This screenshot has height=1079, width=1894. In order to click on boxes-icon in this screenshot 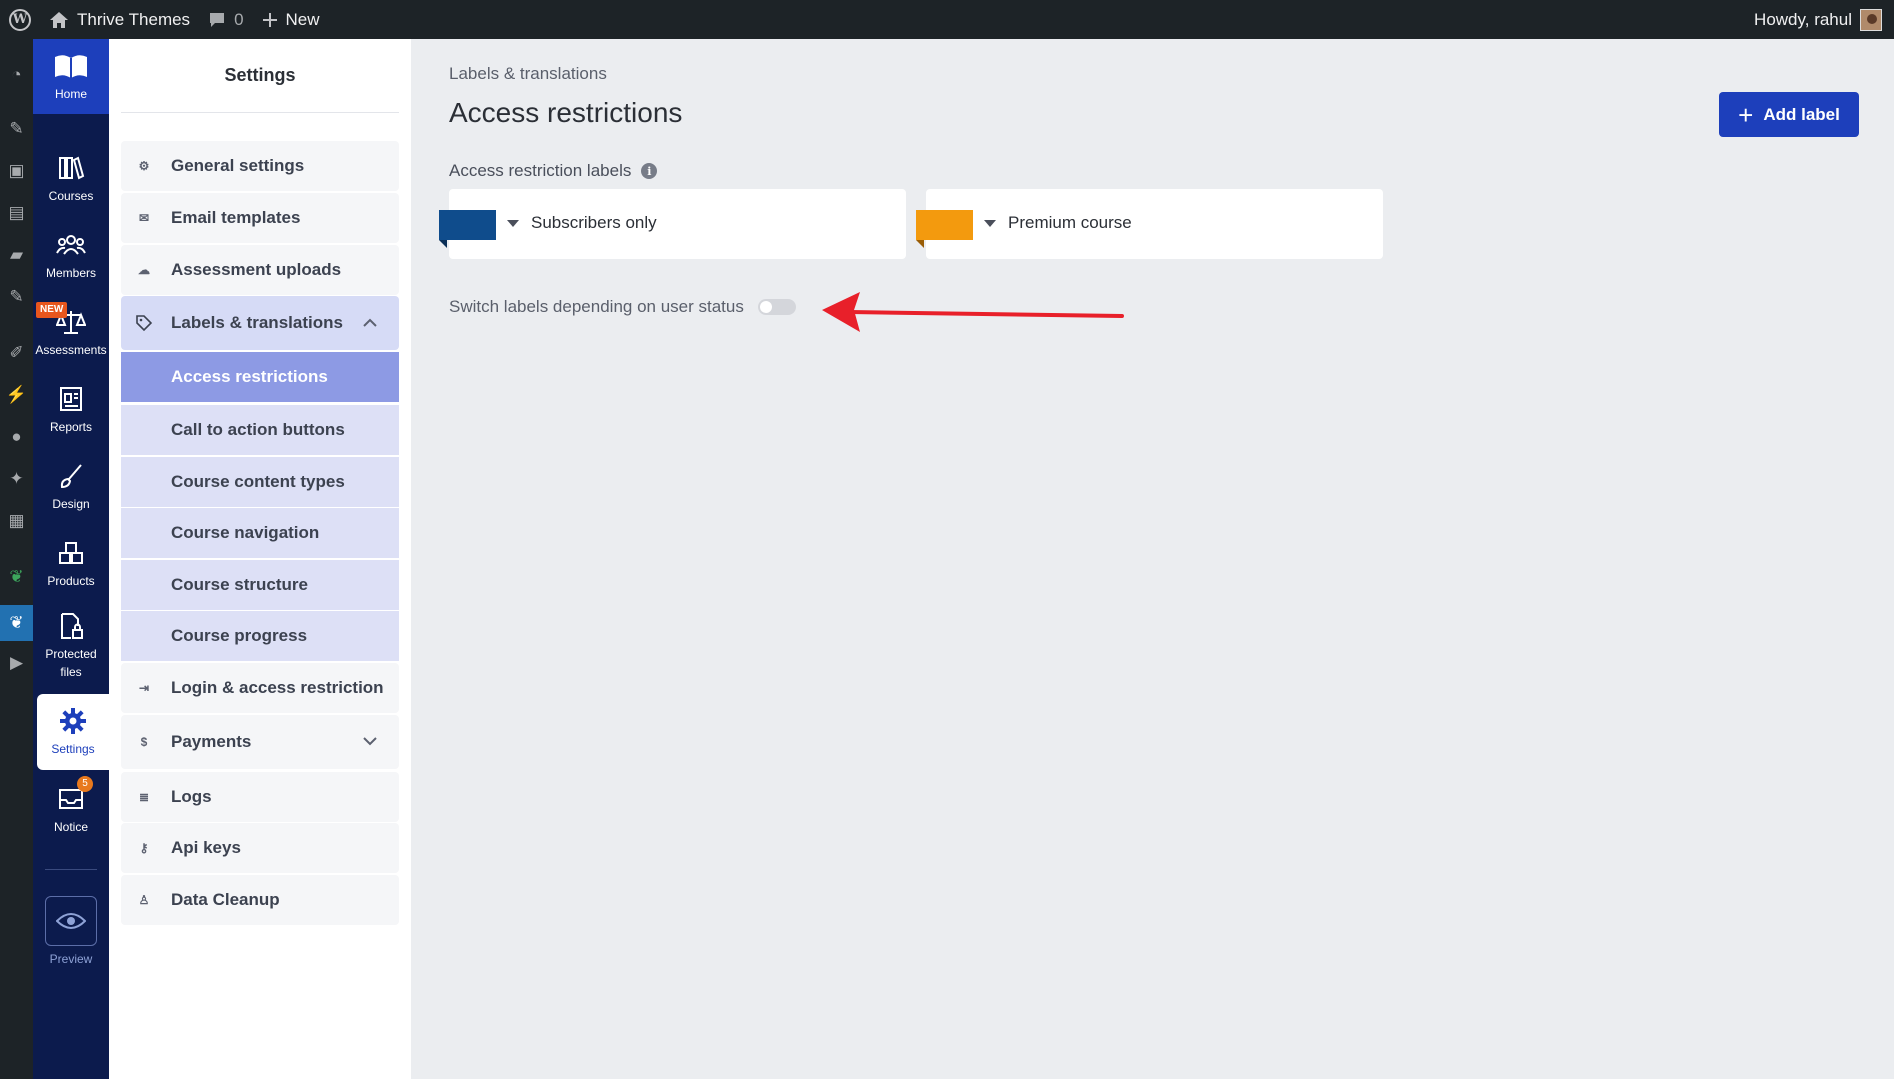, I will do `click(71, 553)`.